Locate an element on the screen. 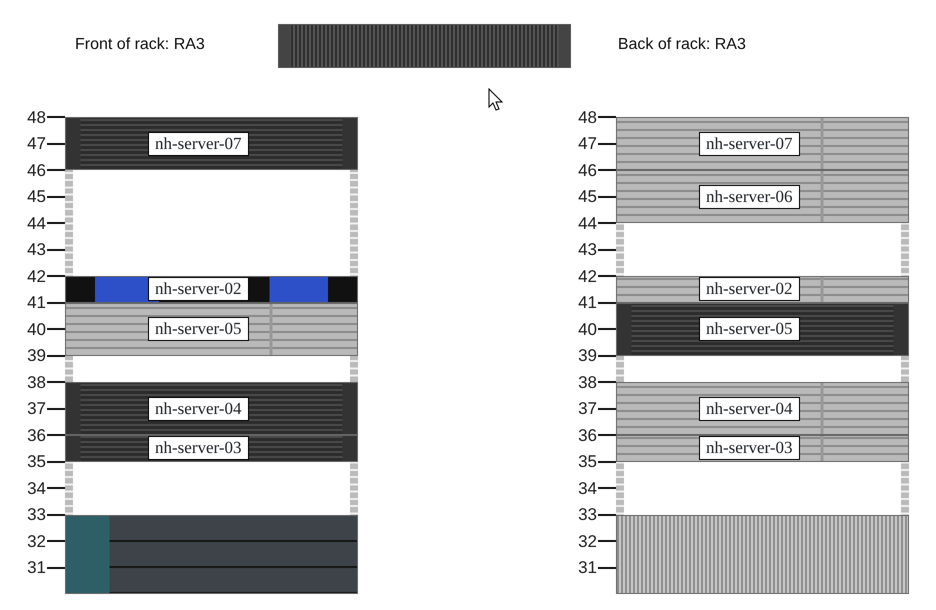 The width and height of the screenshot is (936, 610). server-unit: nh-server-06 is located at coordinates (762, 196).